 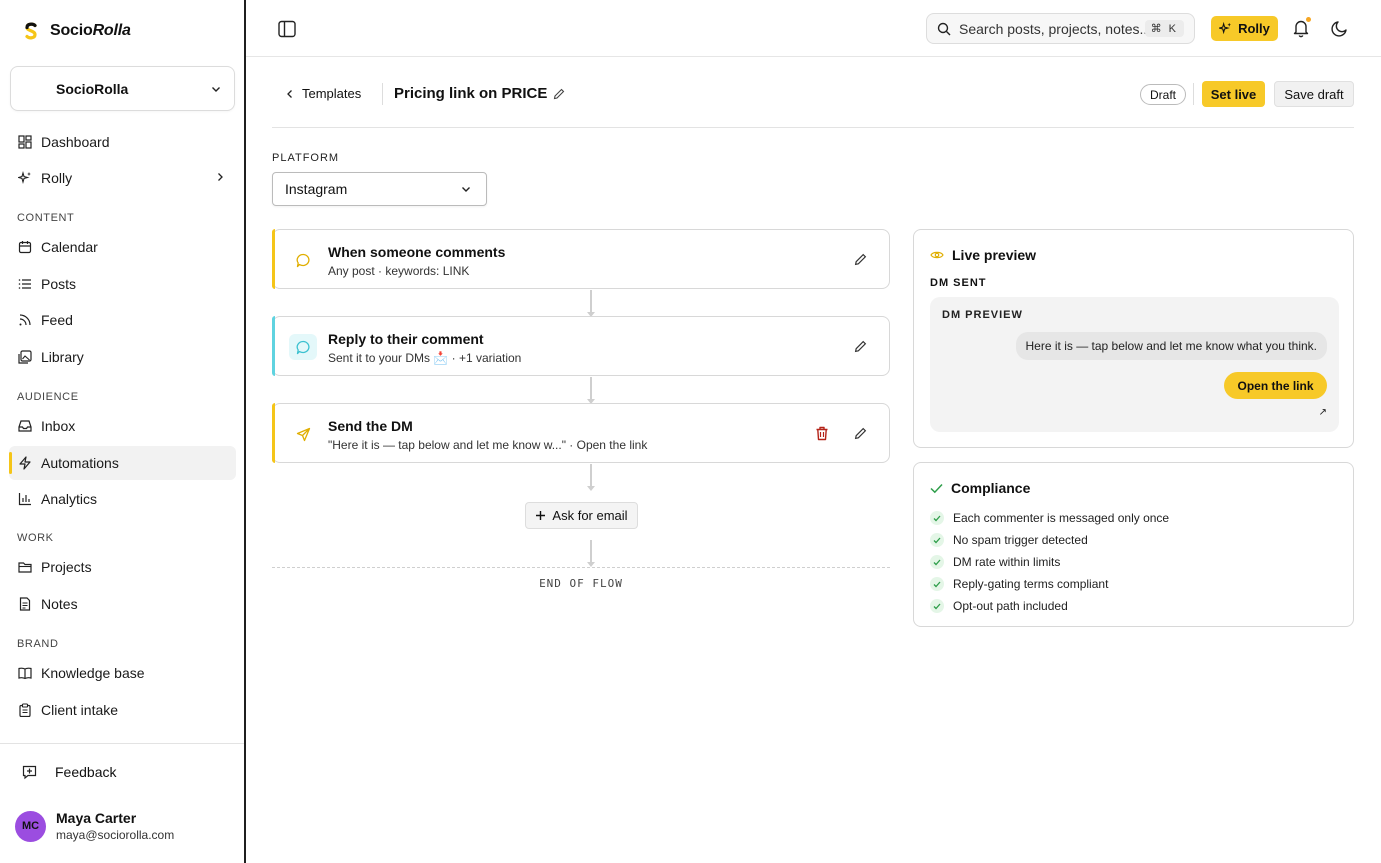 I want to click on compliance-item: Opt-out path included, so click(x=1049, y=606).